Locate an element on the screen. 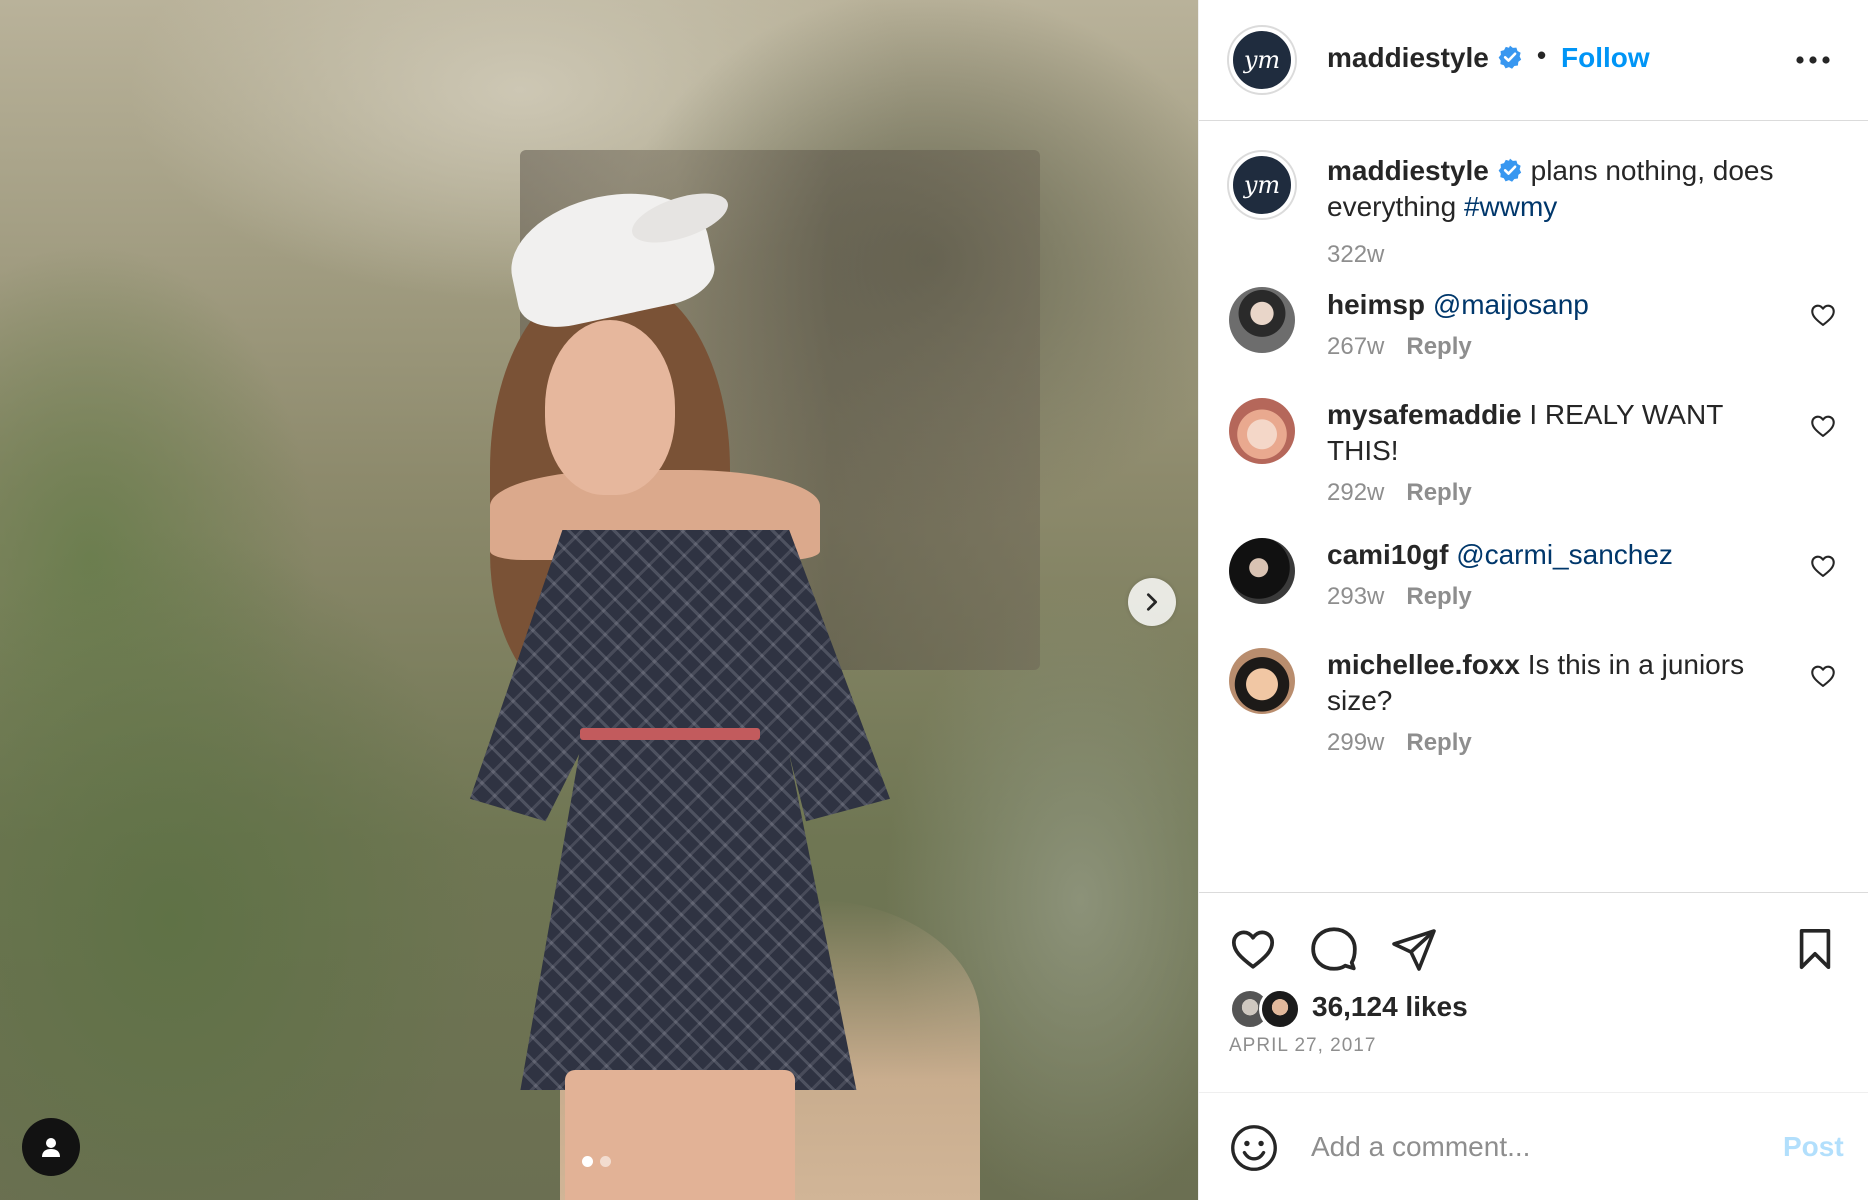  like-button is located at coordinates (1253, 949).